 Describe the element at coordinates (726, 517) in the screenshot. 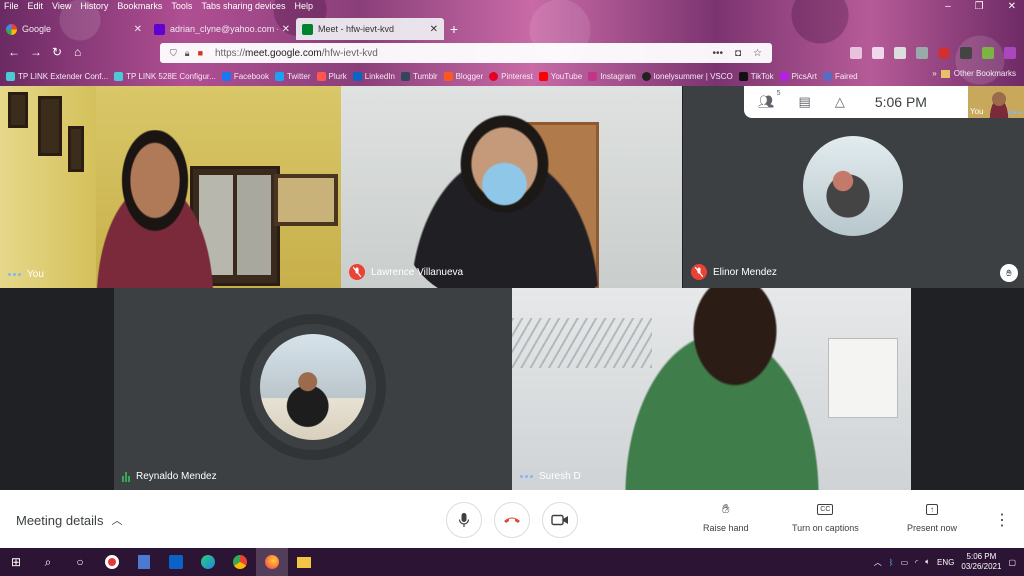

I see `raise-hand-button: ✋︎ Raise hand` at that location.